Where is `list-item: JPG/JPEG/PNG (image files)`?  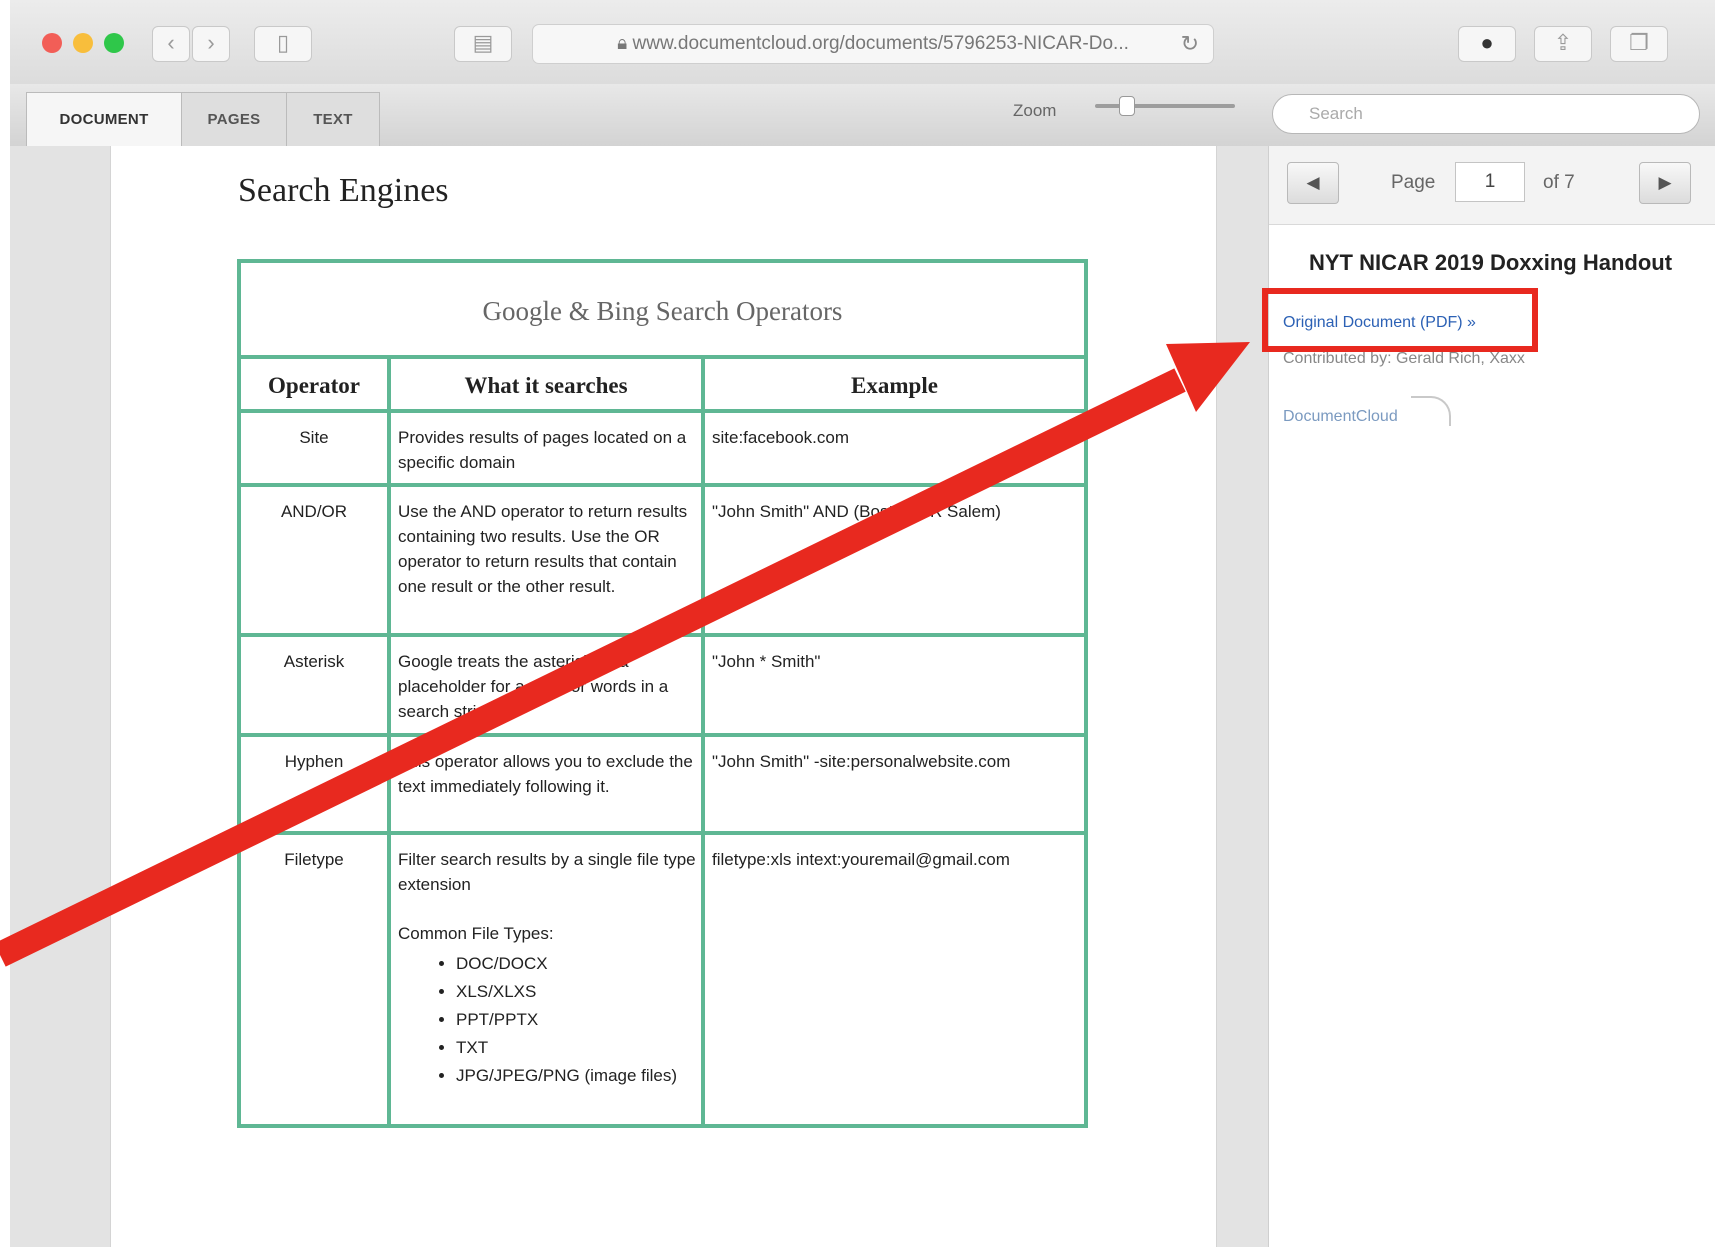
list-item: JPG/JPEG/PNG (image files) is located at coordinates (576, 1076).